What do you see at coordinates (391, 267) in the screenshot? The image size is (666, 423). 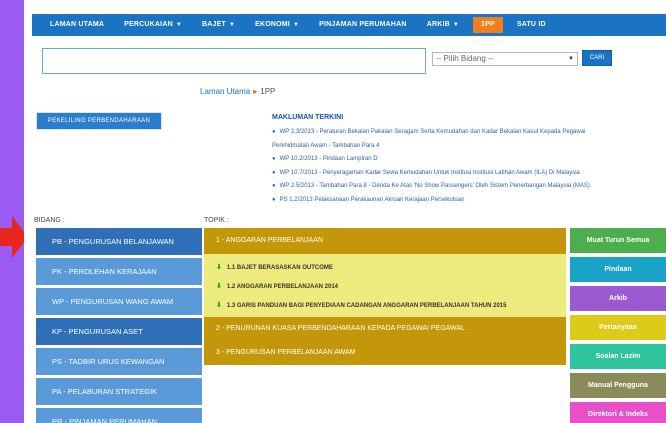 I see `topik-subitem: ⬇ 1.1 BAJET BERASASKAN OUTCOME` at bounding box center [391, 267].